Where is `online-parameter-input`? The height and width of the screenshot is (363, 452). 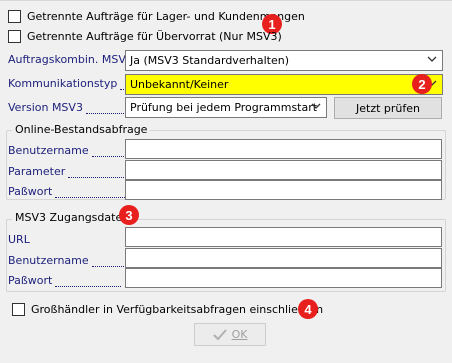
online-parameter-input is located at coordinates (283, 170).